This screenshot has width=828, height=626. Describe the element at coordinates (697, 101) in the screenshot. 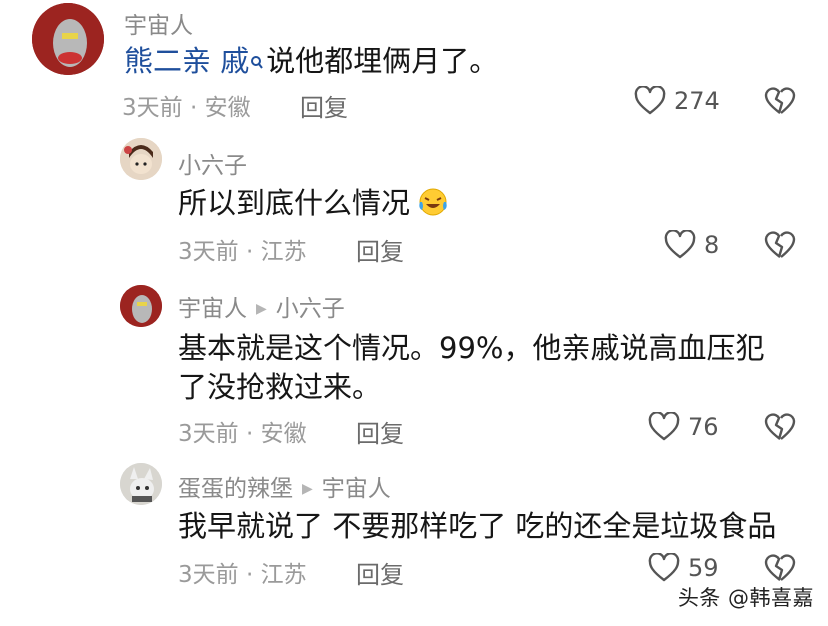

I see `like-count: 274` at that location.